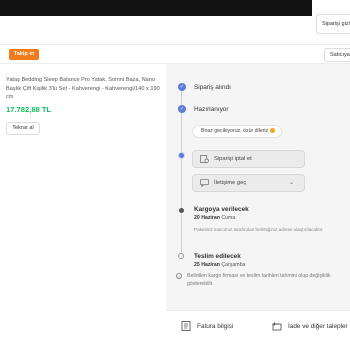  What do you see at coordinates (204, 183) in the screenshot?
I see `chat-icon` at bounding box center [204, 183].